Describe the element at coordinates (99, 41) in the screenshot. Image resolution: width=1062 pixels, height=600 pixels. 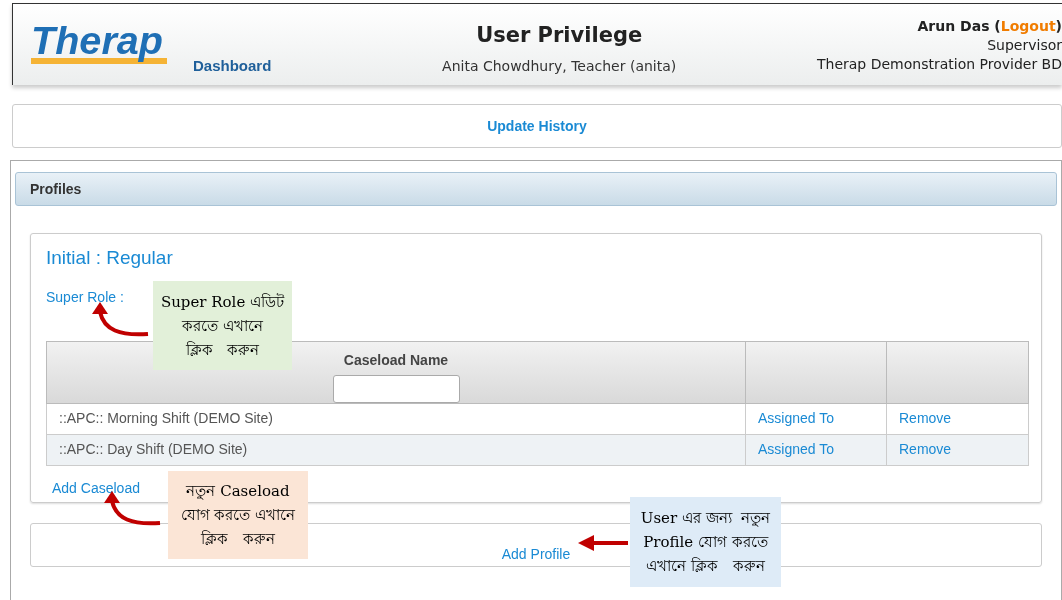
I see `logo: Therap` at that location.